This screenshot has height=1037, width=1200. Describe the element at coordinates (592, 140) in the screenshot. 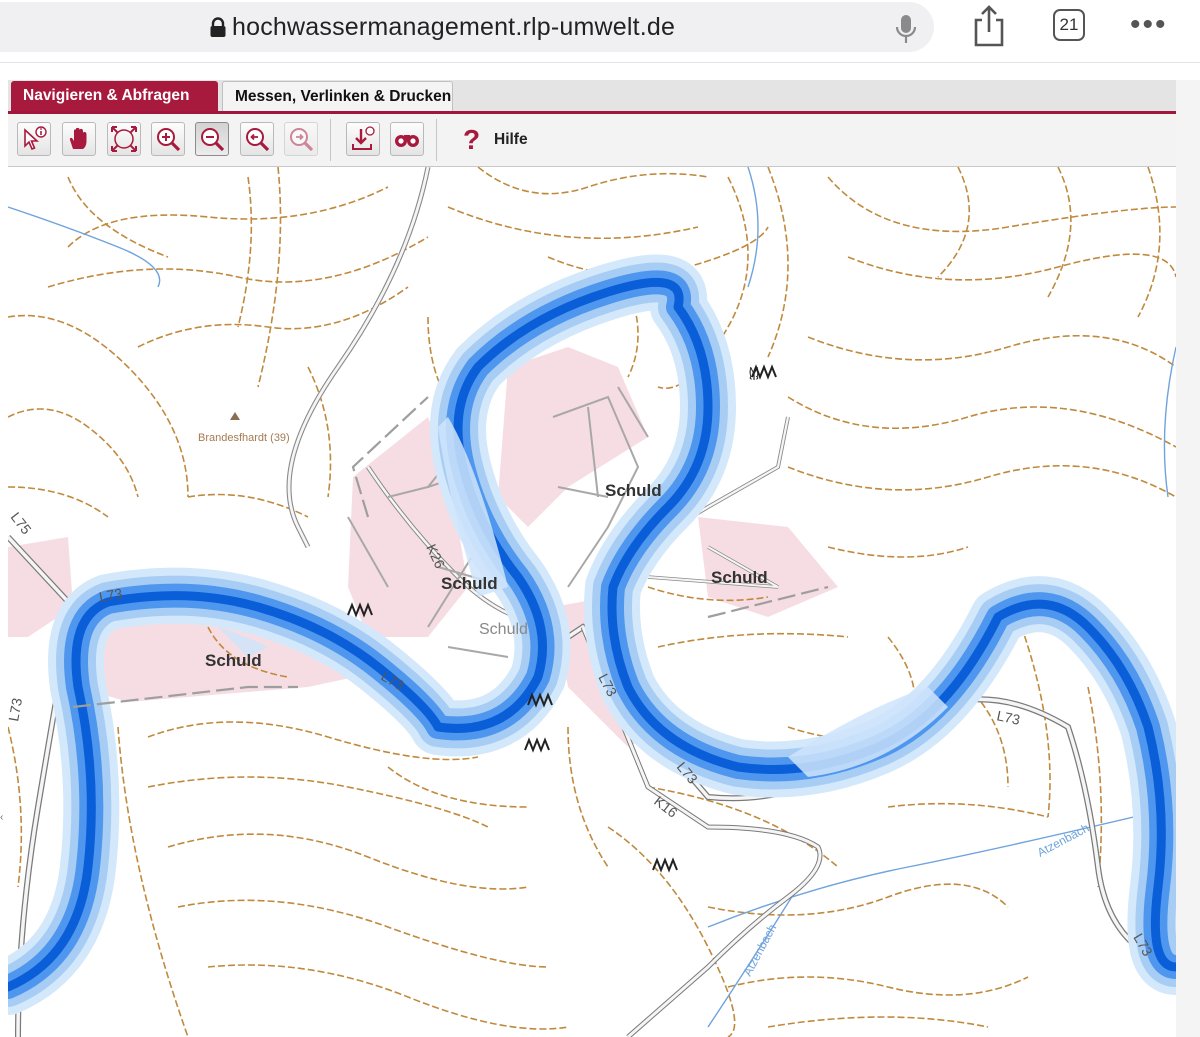

I see `map-toolbar: ? Hilfe` at that location.